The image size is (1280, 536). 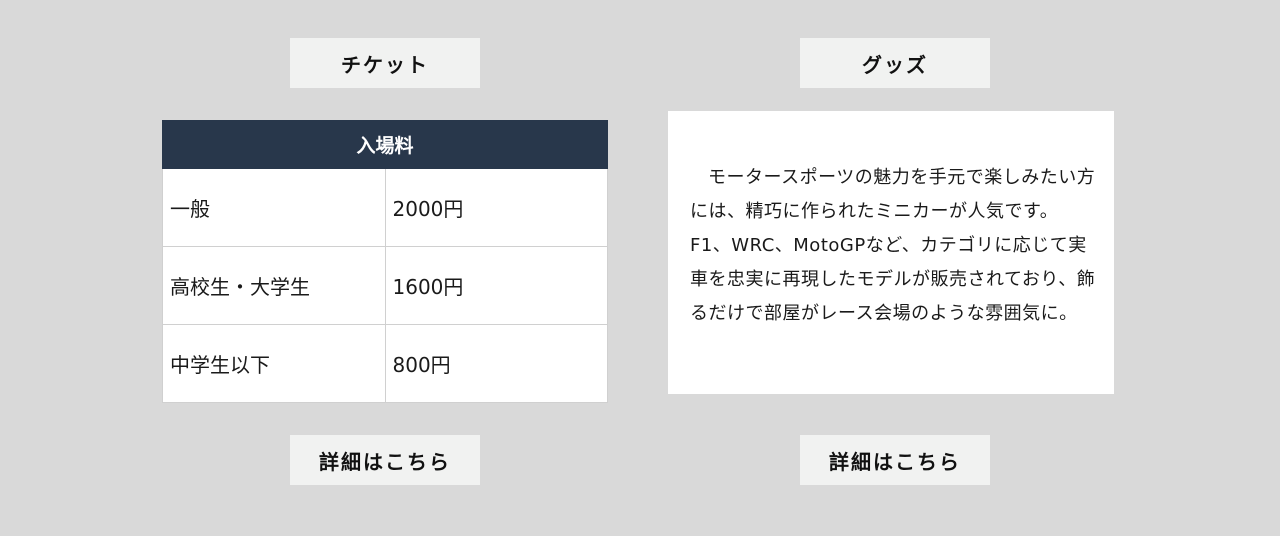 What do you see at coordinates (895, 460) in the screenshot?
I see `goods-details-button: 詳細はこちら` at bounding box center [895, 460].